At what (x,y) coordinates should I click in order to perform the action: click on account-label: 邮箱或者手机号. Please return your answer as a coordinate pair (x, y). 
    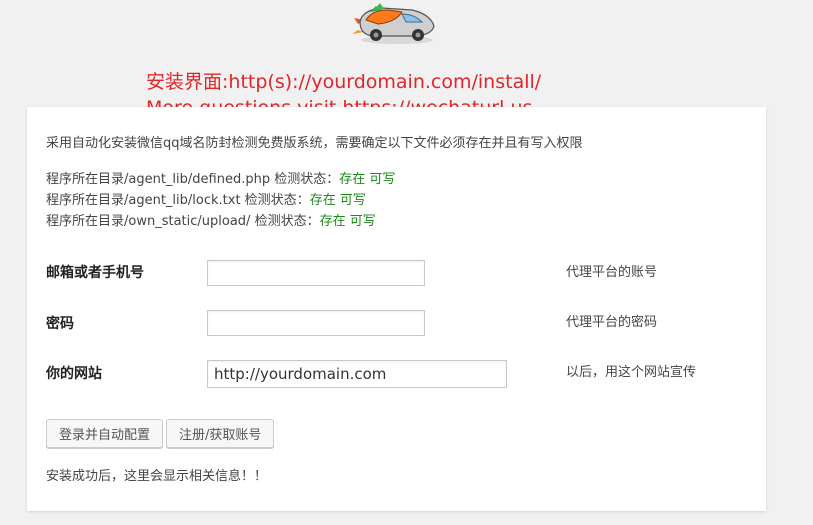
    Looking at the image, I should click on (95, 273).